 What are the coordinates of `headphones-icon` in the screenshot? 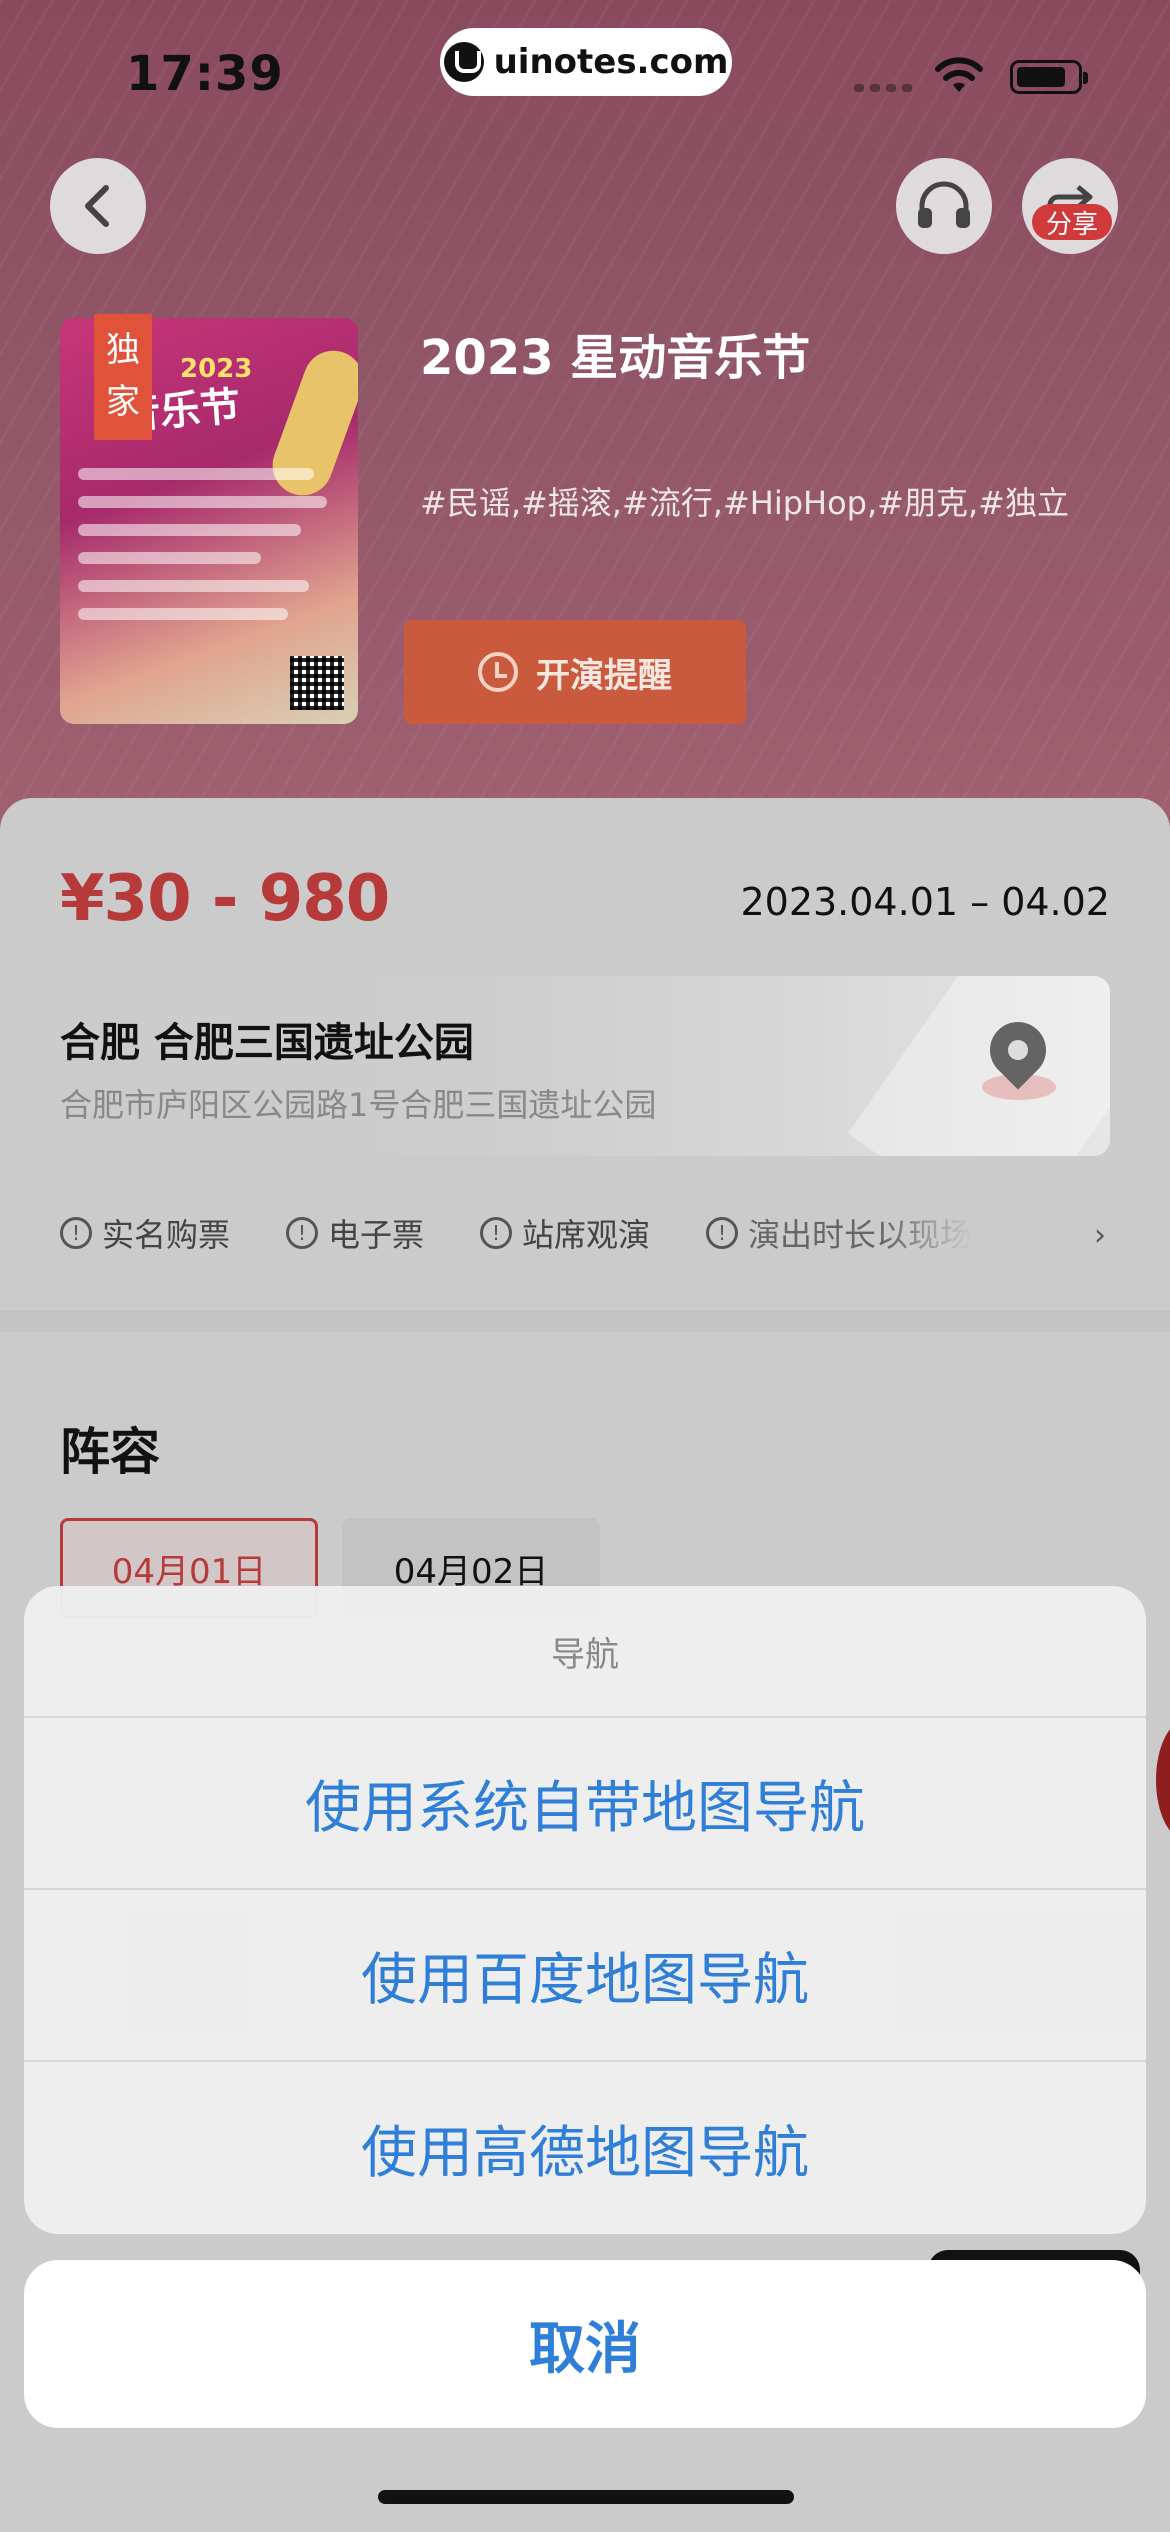 It's located at (944, 204).